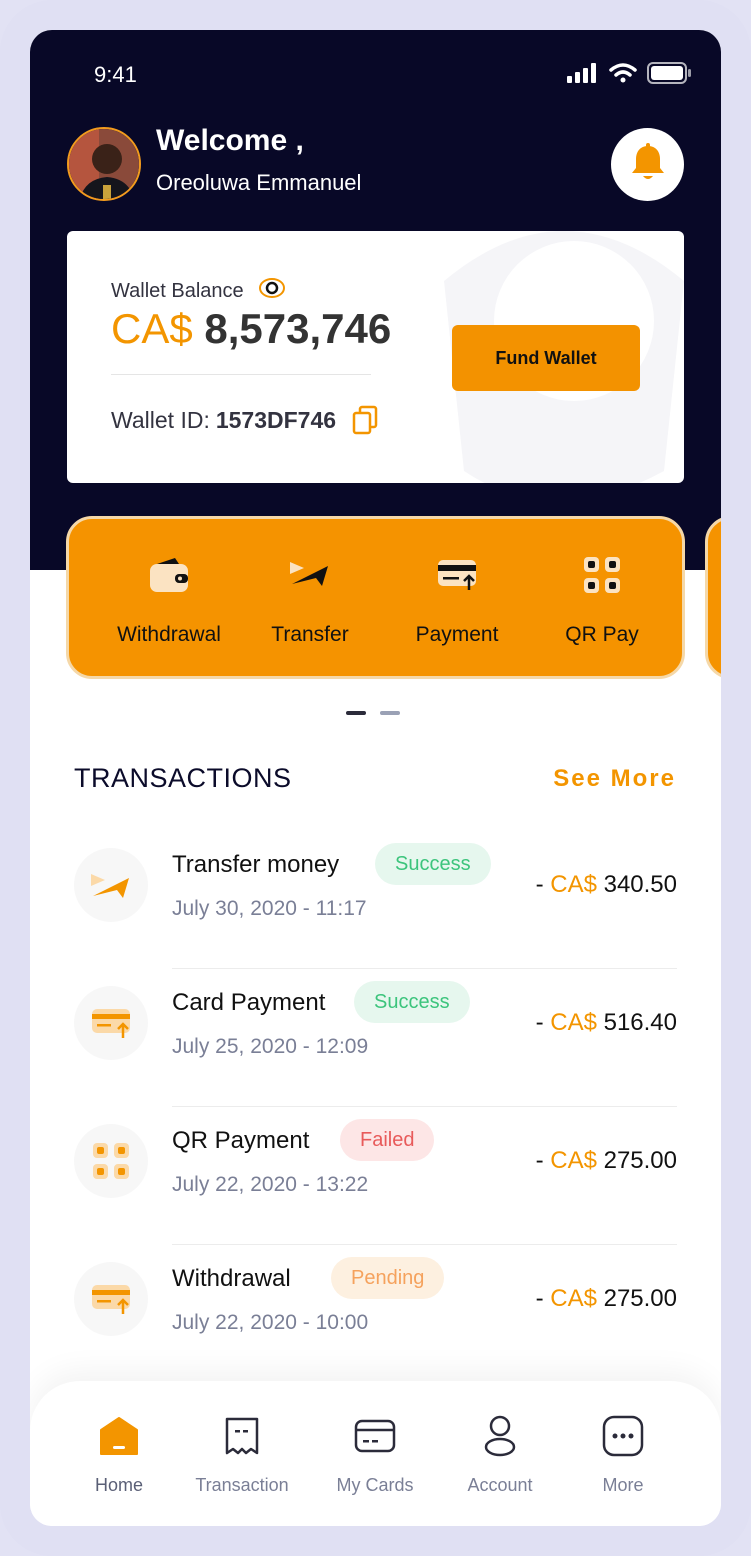 The image size is (751, 1556). What do you see at coordinates (183, 778) in the screenshot?
I see `transactions-title: TRANSACTIONS` at bounding box center [183, 778].